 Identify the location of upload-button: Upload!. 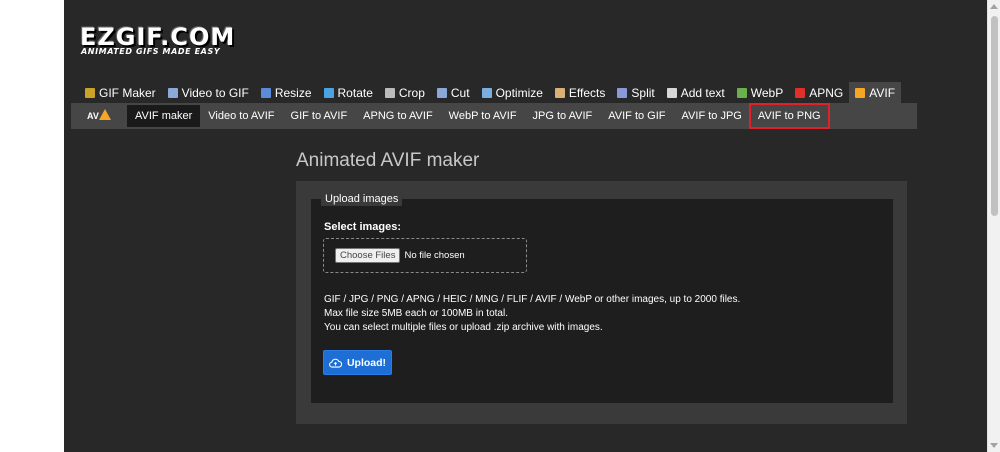
(357, 362).